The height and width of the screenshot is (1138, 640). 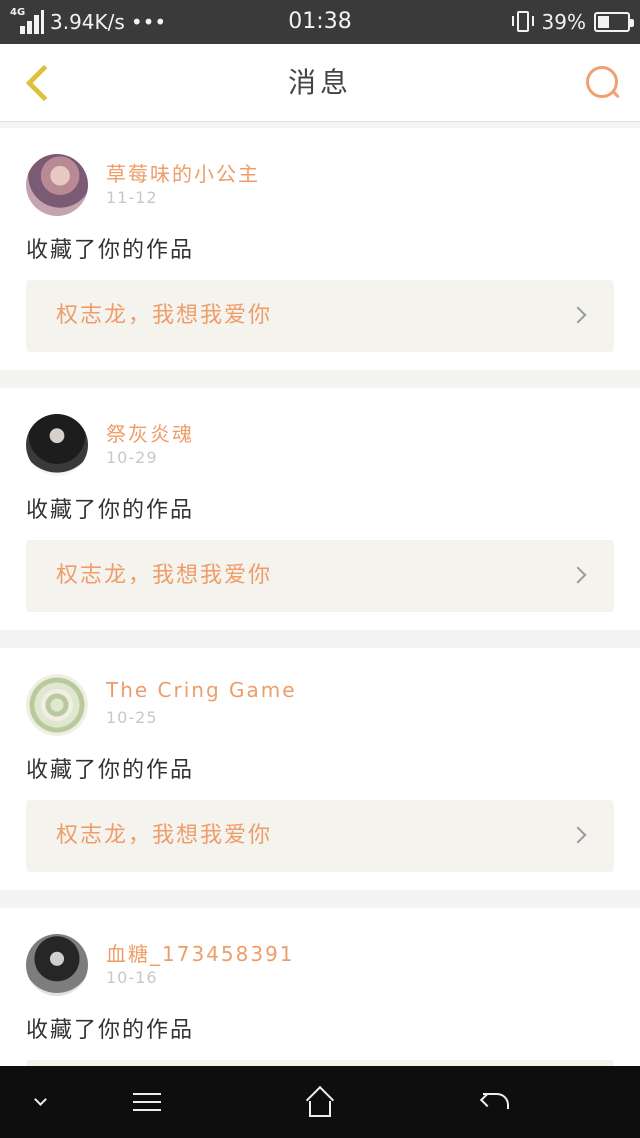 What do you see at coordinates (132, 197) in the screenshot?
I see `message-date: 11-12` at bounding box center [132, 197].